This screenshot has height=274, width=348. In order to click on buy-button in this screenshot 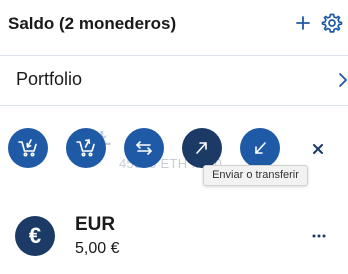, I will do `click(28, 148)`.